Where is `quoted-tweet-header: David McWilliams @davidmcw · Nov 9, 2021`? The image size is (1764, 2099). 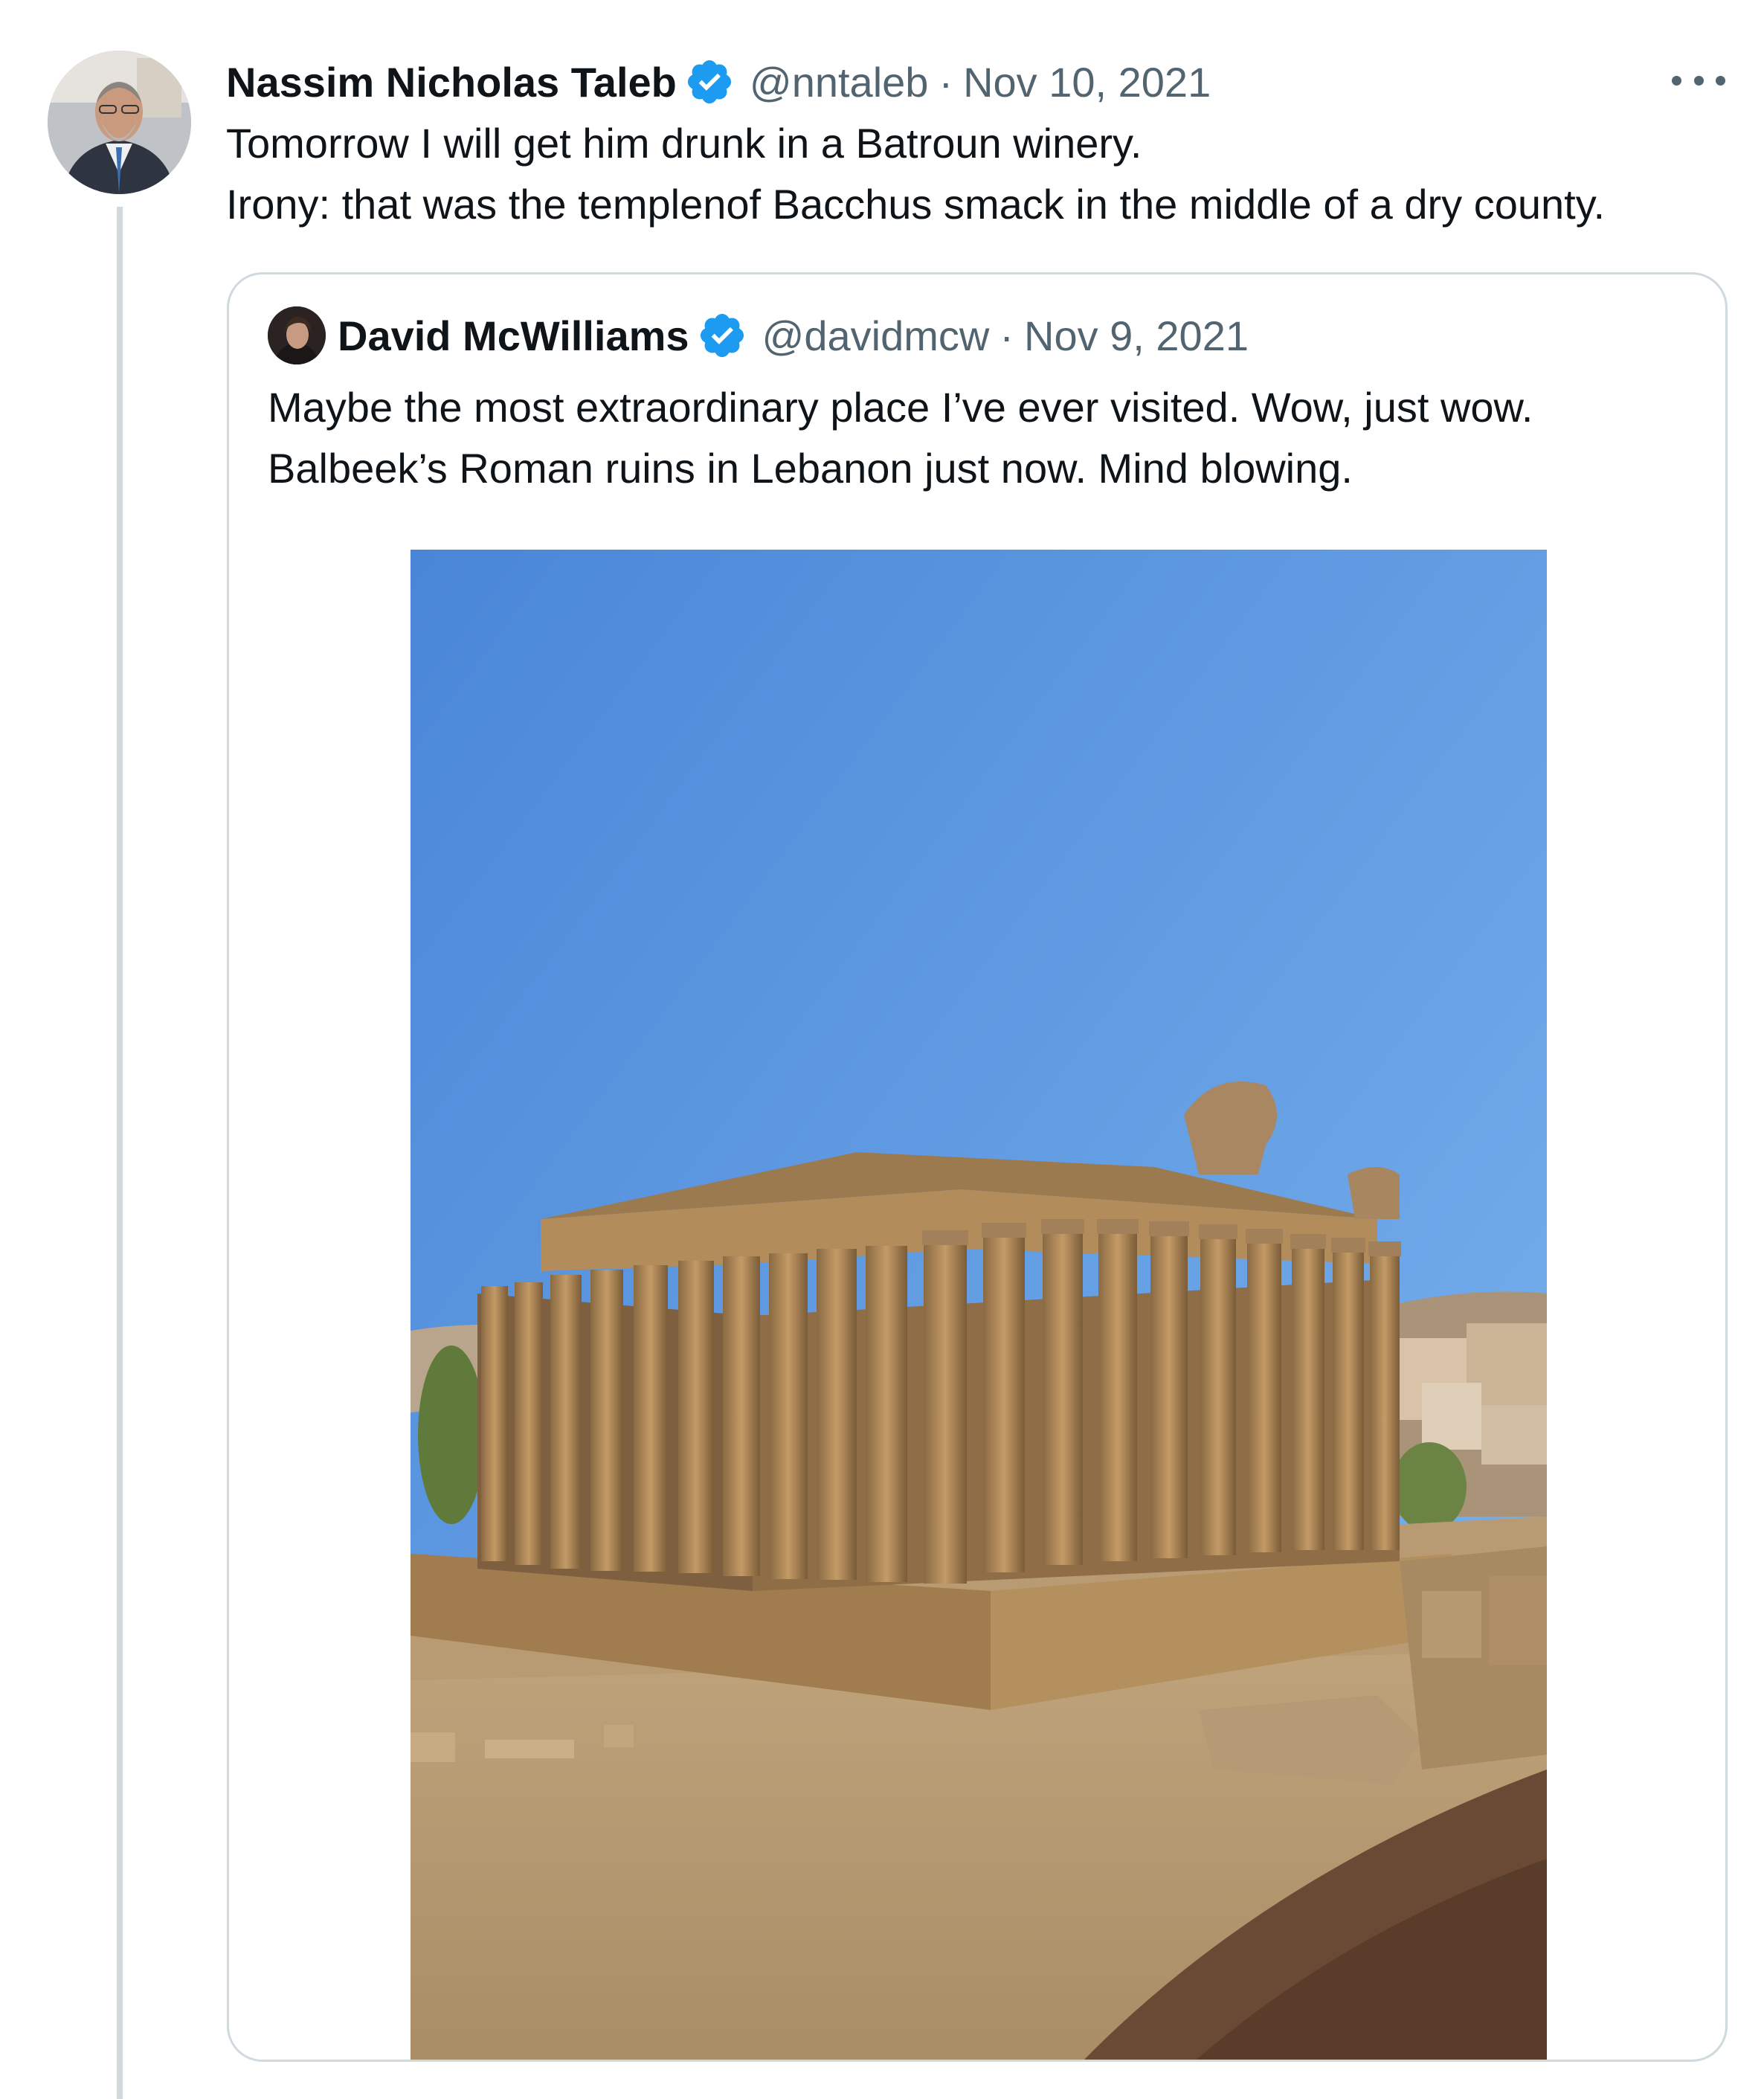
quoted-tweet-header: David McWilliams @davidmcw · Nov 9, 2021 is located at coordinates (759, 335).